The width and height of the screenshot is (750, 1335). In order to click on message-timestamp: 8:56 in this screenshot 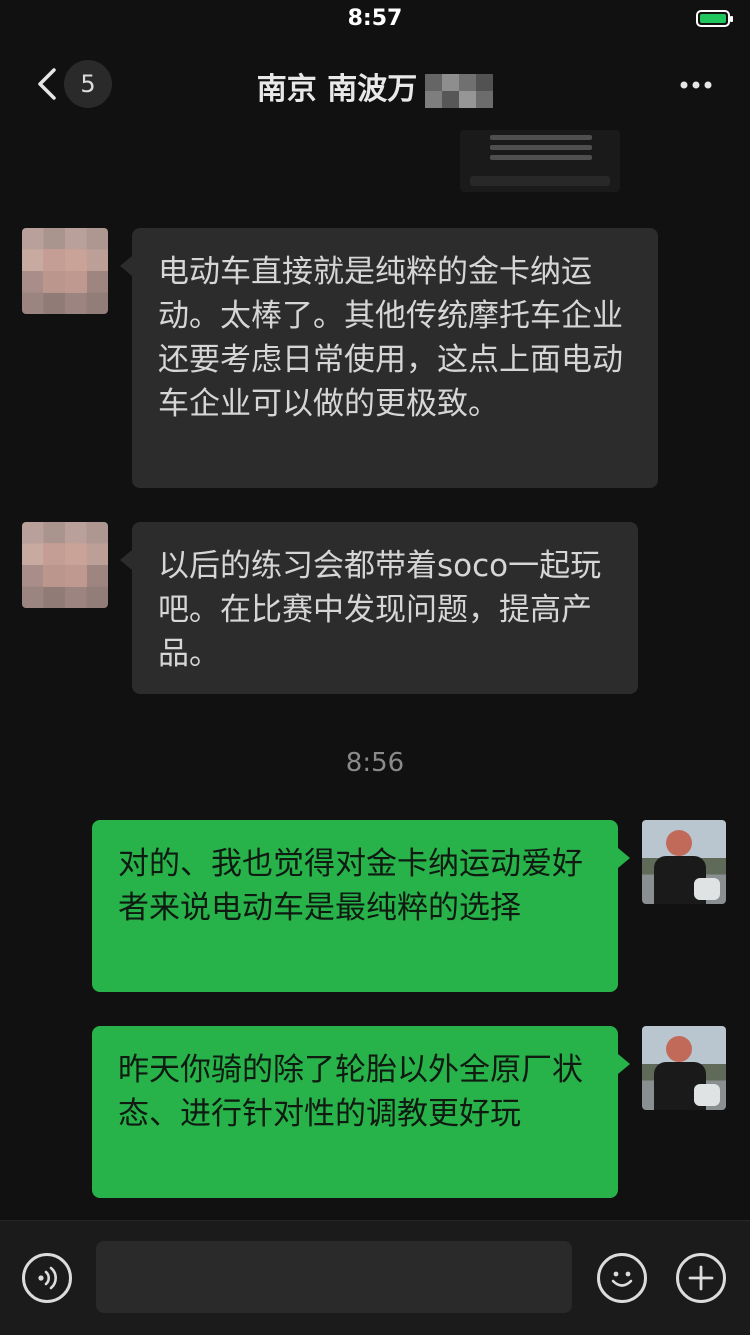, I will do `click(375, 763)`.